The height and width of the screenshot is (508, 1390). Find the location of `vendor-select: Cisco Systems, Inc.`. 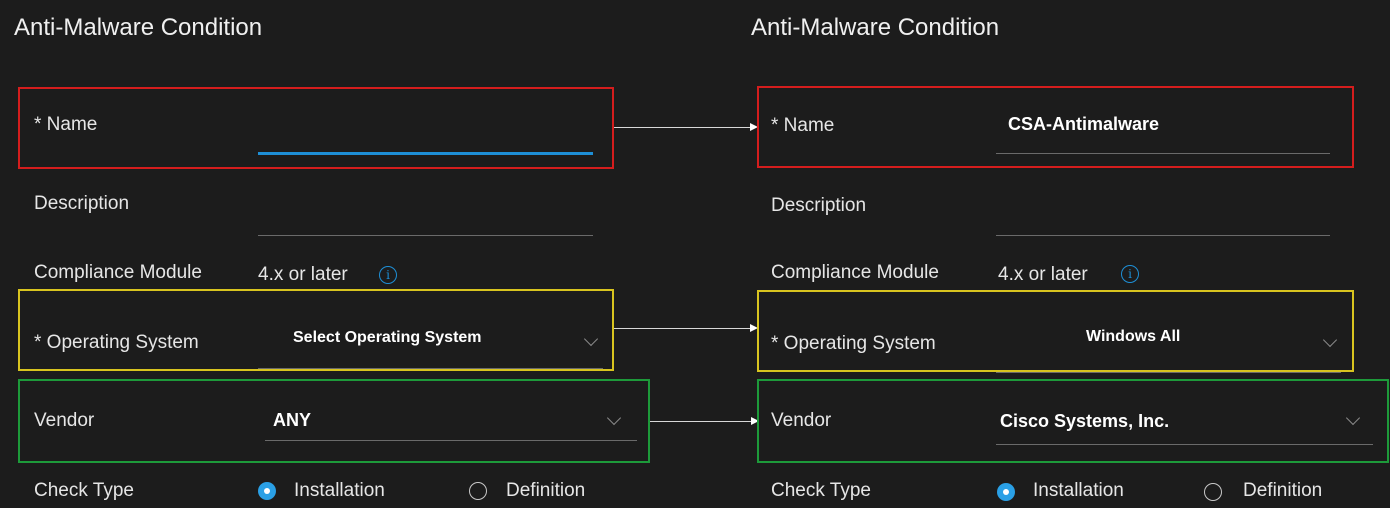

vendor-select: Cisco Systems, Inc. is located at coordinates (1084, 421).